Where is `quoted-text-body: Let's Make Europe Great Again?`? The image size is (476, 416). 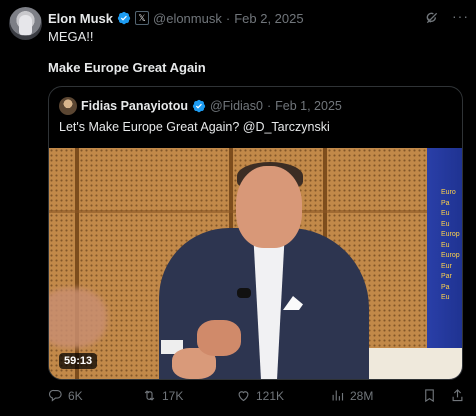 quoted-text-body: Let's Make Europe Great Again? is located at coordinates (151, 127).